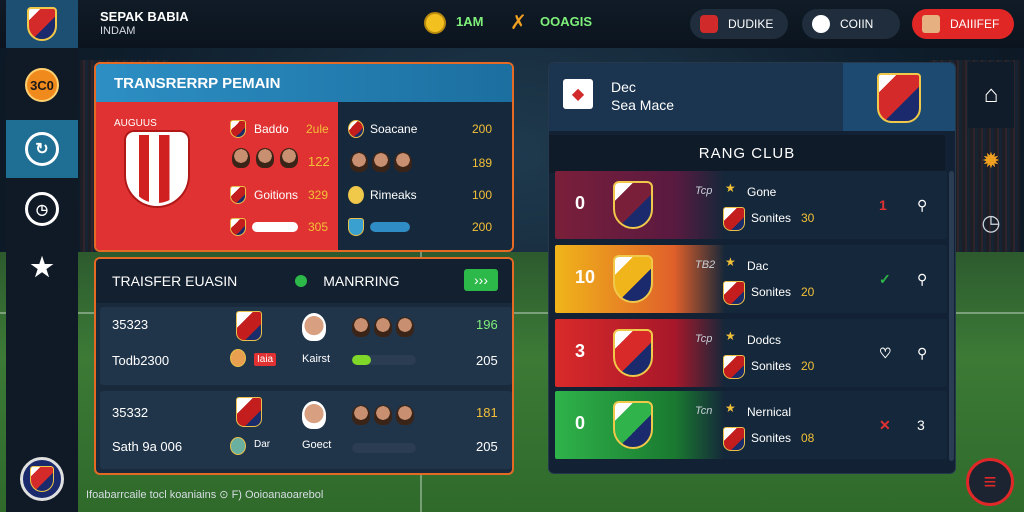 This screenshot has height=512, width=1024. What do you see at coordinates (747, 154) in the screenshot?
I see `ranking-title: RANG CLUB` at bounding box center [747, 154].